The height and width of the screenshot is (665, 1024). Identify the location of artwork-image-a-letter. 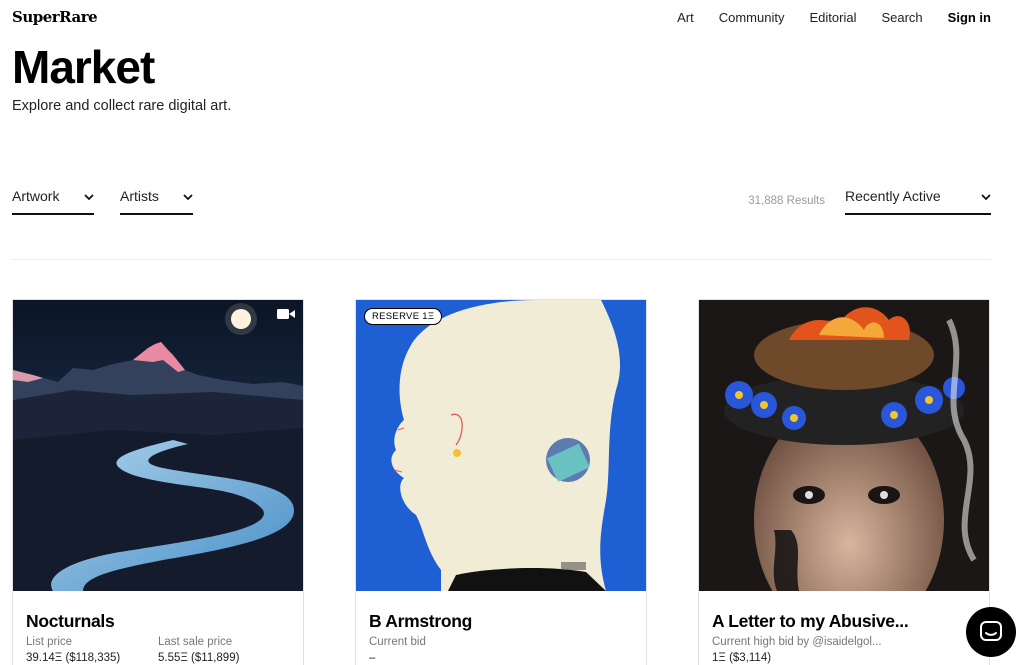
(844, 445).